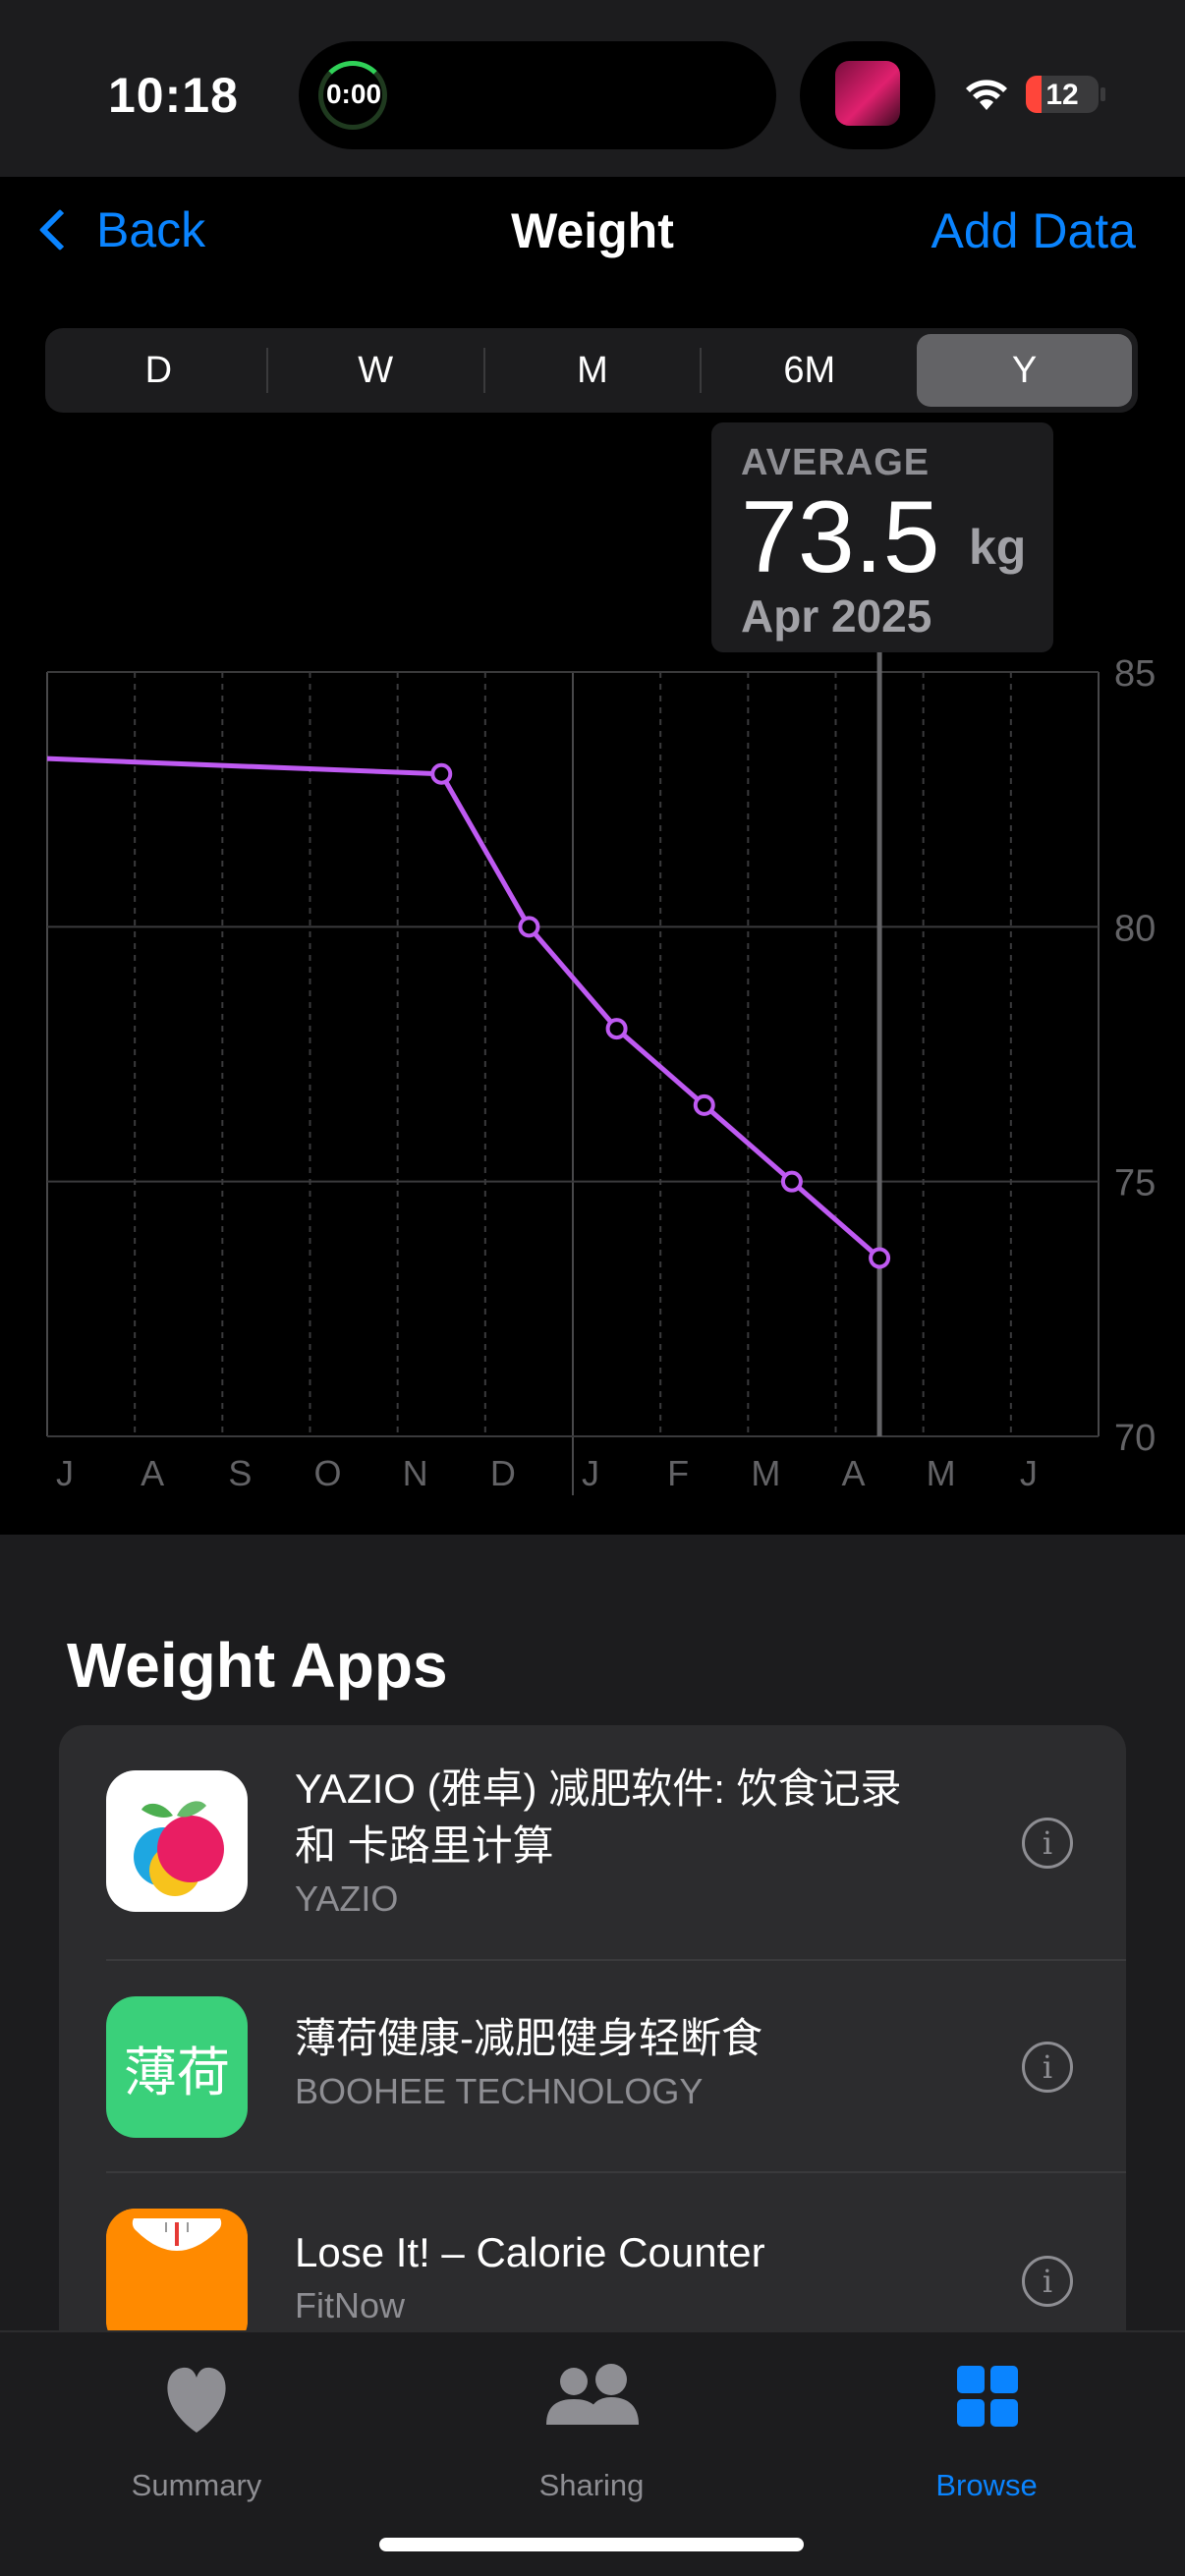 The image size is (1185, 2576). I want to click on yazio-app-icon, so click(177, 1841).